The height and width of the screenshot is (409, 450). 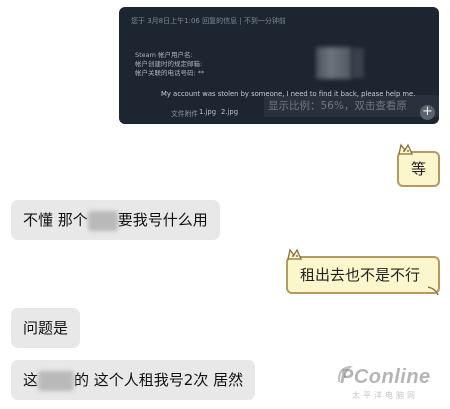 What do you see at coordinates (358, 63) in the screenshot?
I see `redacted-area-edge` at bounding box center [358, 63].